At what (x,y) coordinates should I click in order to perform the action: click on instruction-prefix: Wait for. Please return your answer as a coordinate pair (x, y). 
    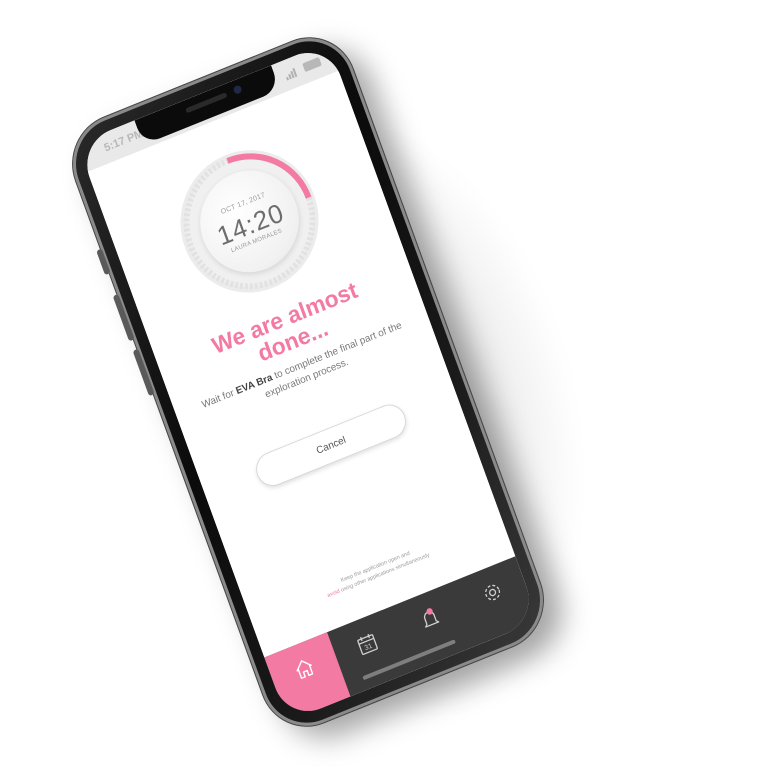
    Looking at the image, I should click on (219, 398).